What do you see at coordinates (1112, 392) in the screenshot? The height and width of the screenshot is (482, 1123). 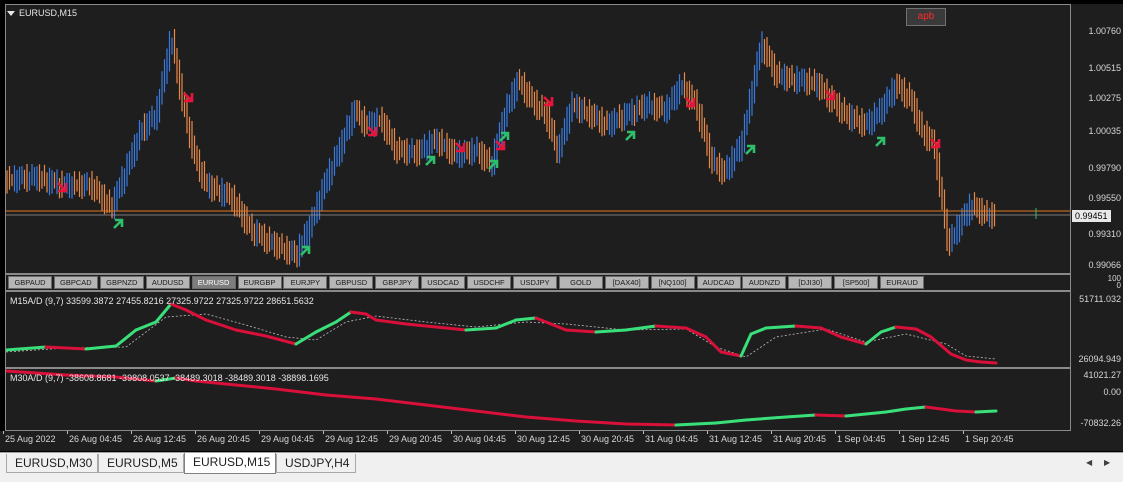 I see `indicator2-axis-mid: 0.00` at bounding box center [1112, 392].